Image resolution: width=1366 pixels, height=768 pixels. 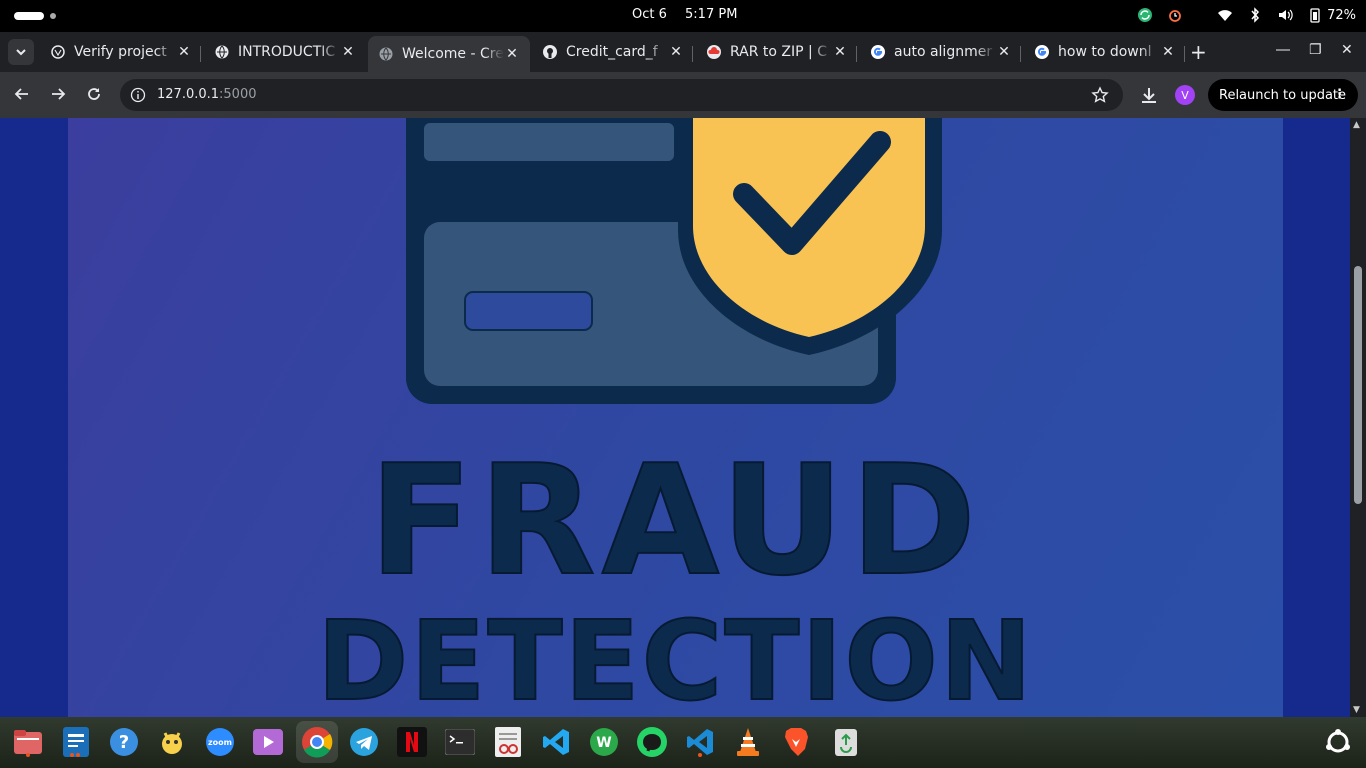 I want to click on tab-title: INTRODUCTIC, so click(x=287, y=52).